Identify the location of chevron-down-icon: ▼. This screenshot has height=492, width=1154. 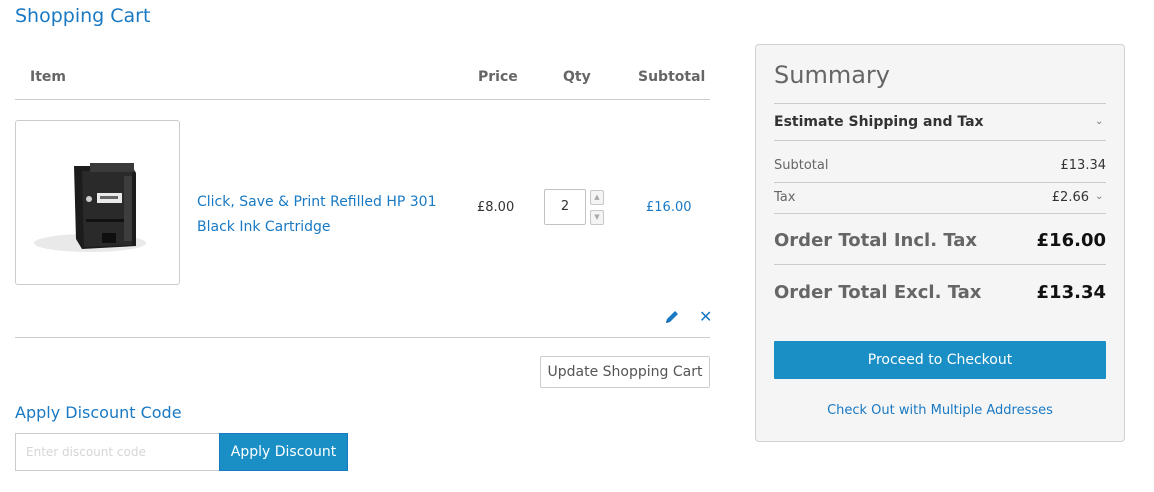
(597, 217).